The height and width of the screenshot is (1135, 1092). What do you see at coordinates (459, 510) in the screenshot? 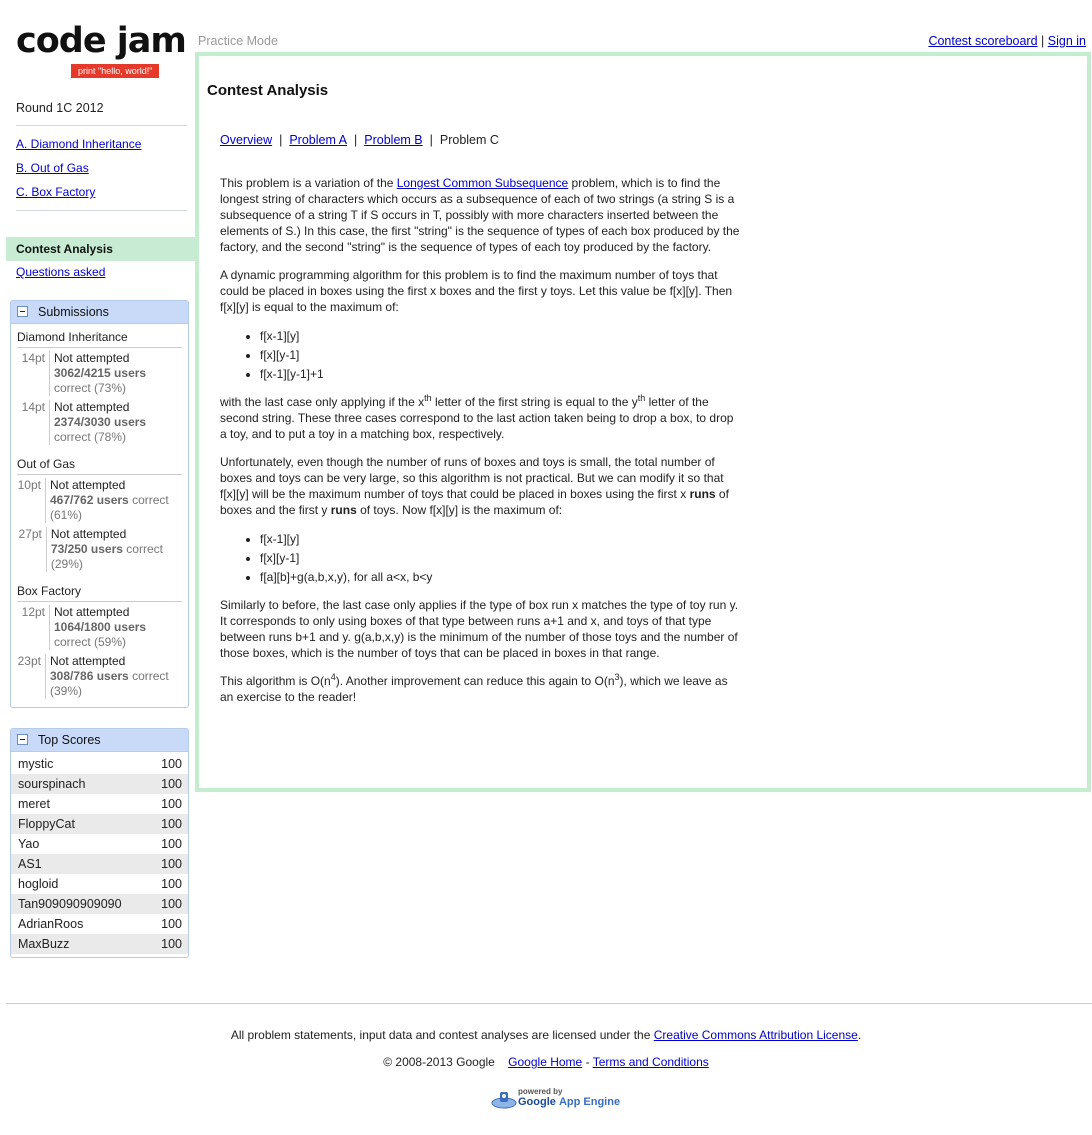
I see `text: of toys. Now f[x][y] is the maximum of:` at bounding box center [459, 510].